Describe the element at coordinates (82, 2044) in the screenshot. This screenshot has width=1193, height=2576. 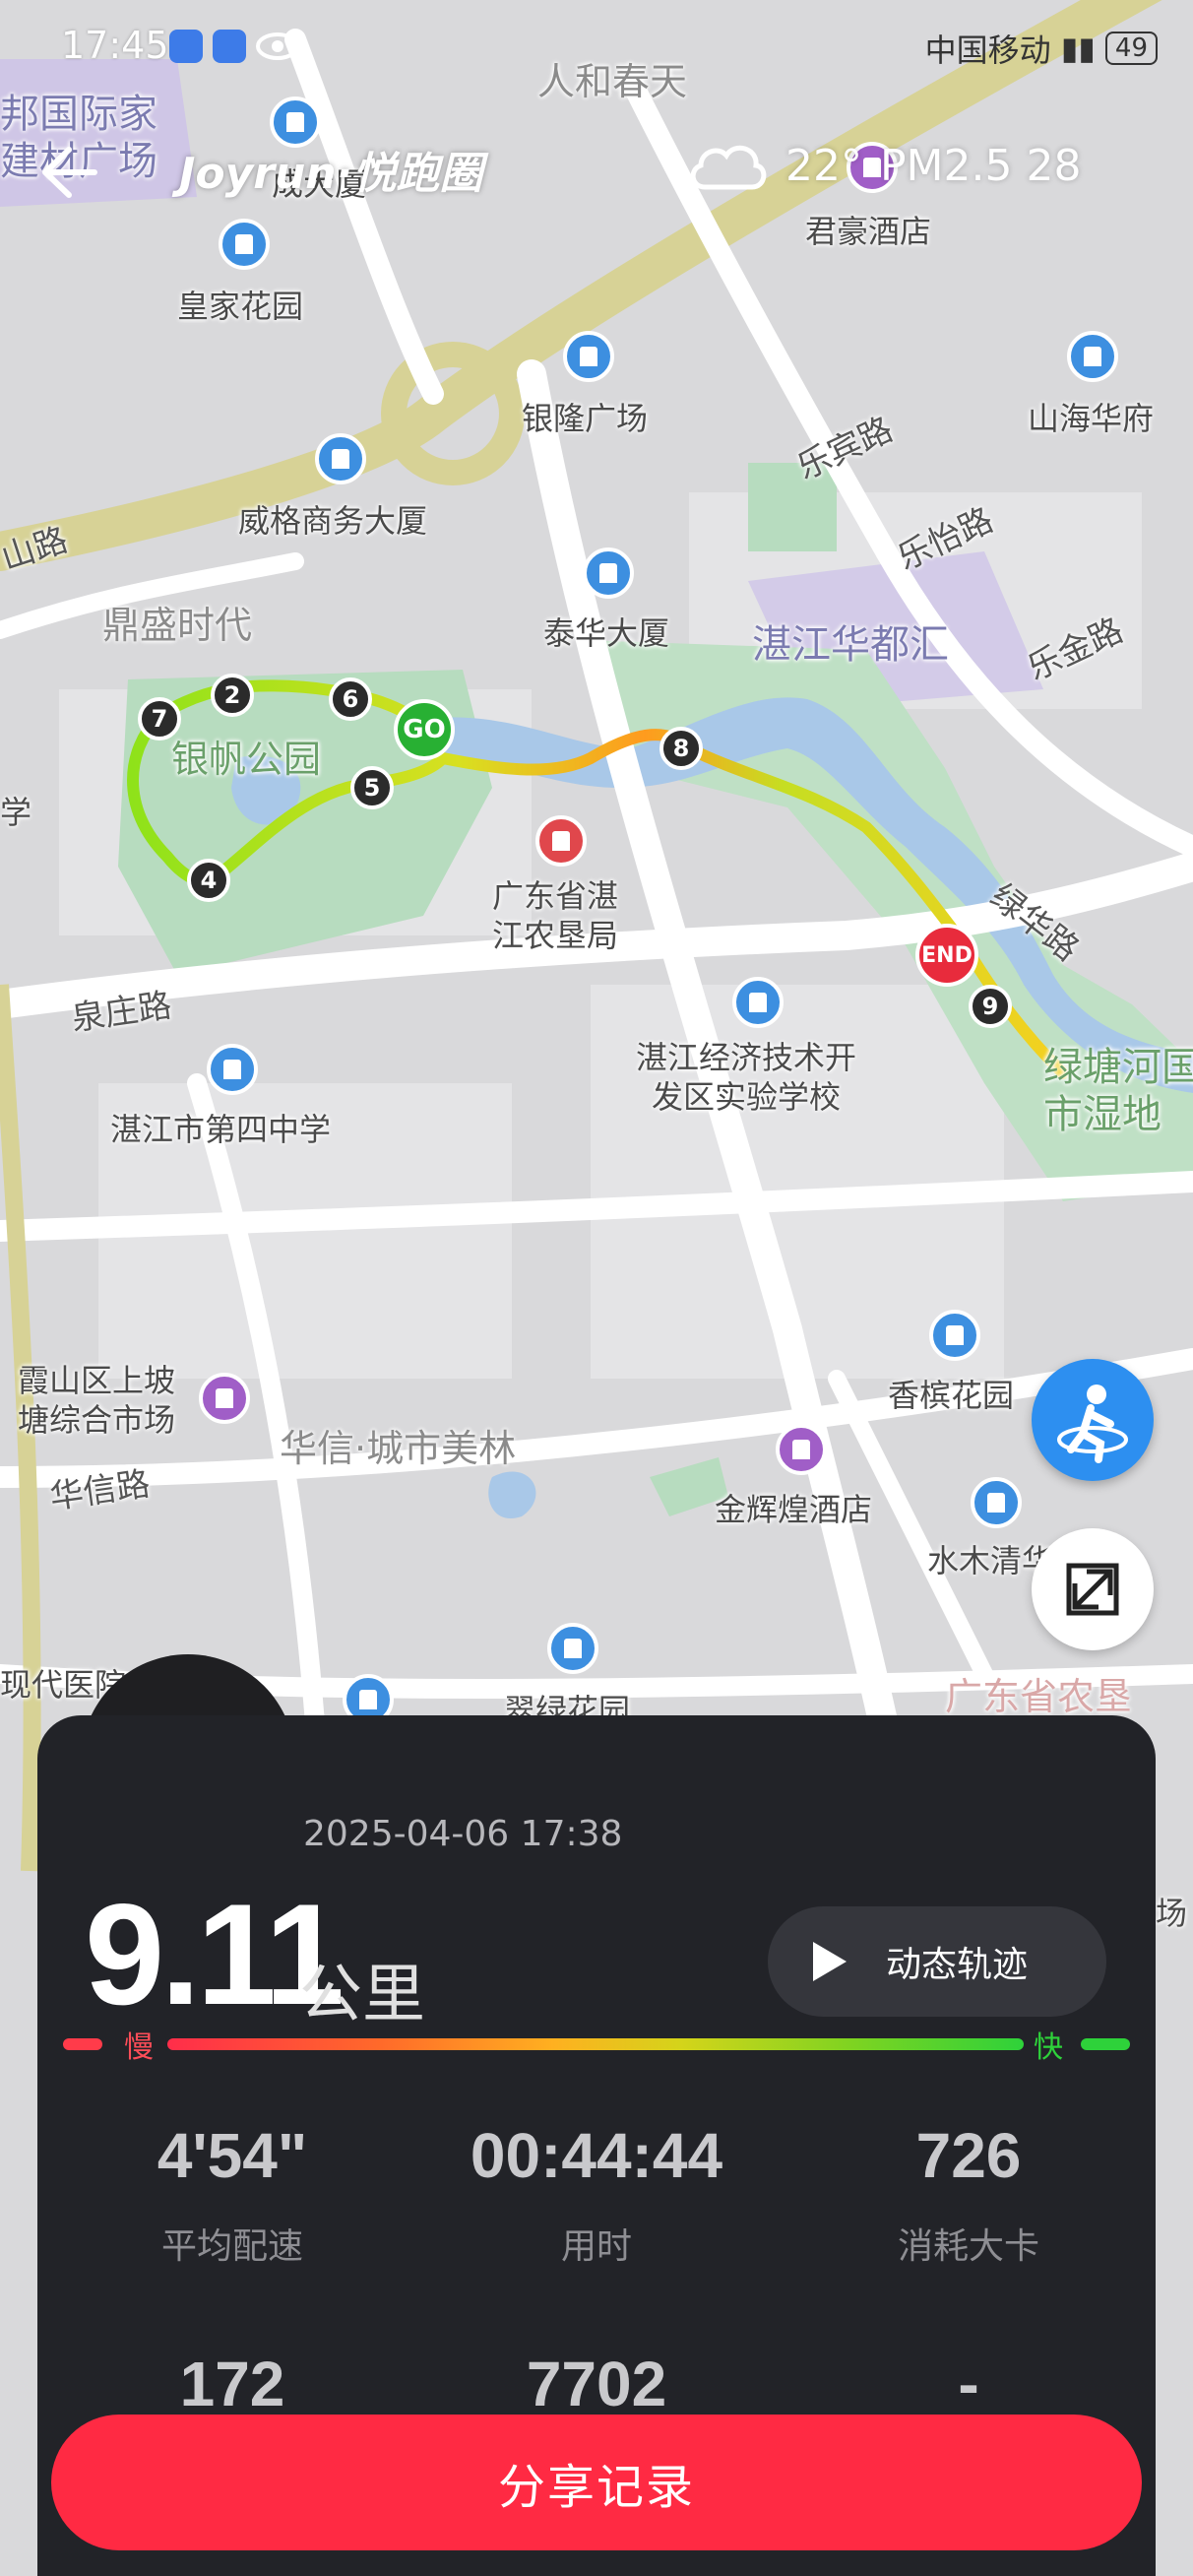
I see `pace-bar-slow-cap` at that location.